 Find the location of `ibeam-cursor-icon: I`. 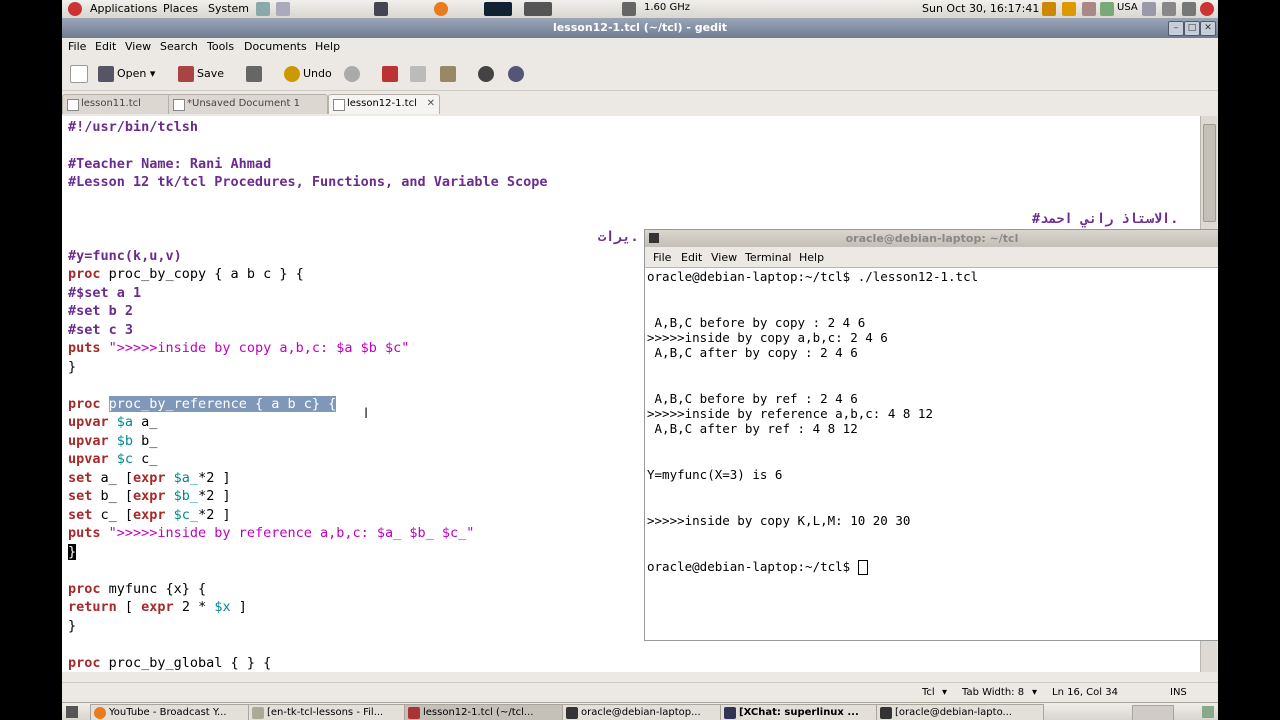

ibeam-cursor-icon: I is located at coordinates (366, 414).